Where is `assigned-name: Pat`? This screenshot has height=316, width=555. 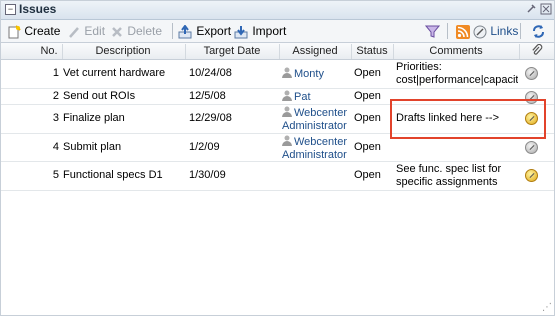 assigned-name: Pat is located at coordinates (302, 97).